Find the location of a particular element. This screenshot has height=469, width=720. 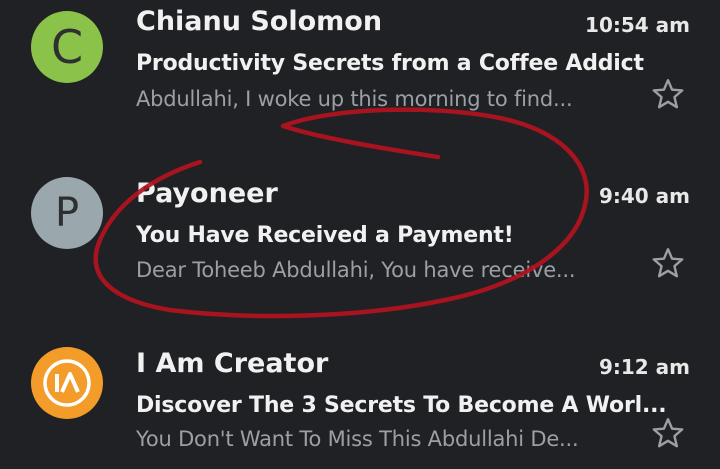

email-time: 10:54 am is located at coordinates (637, 25).